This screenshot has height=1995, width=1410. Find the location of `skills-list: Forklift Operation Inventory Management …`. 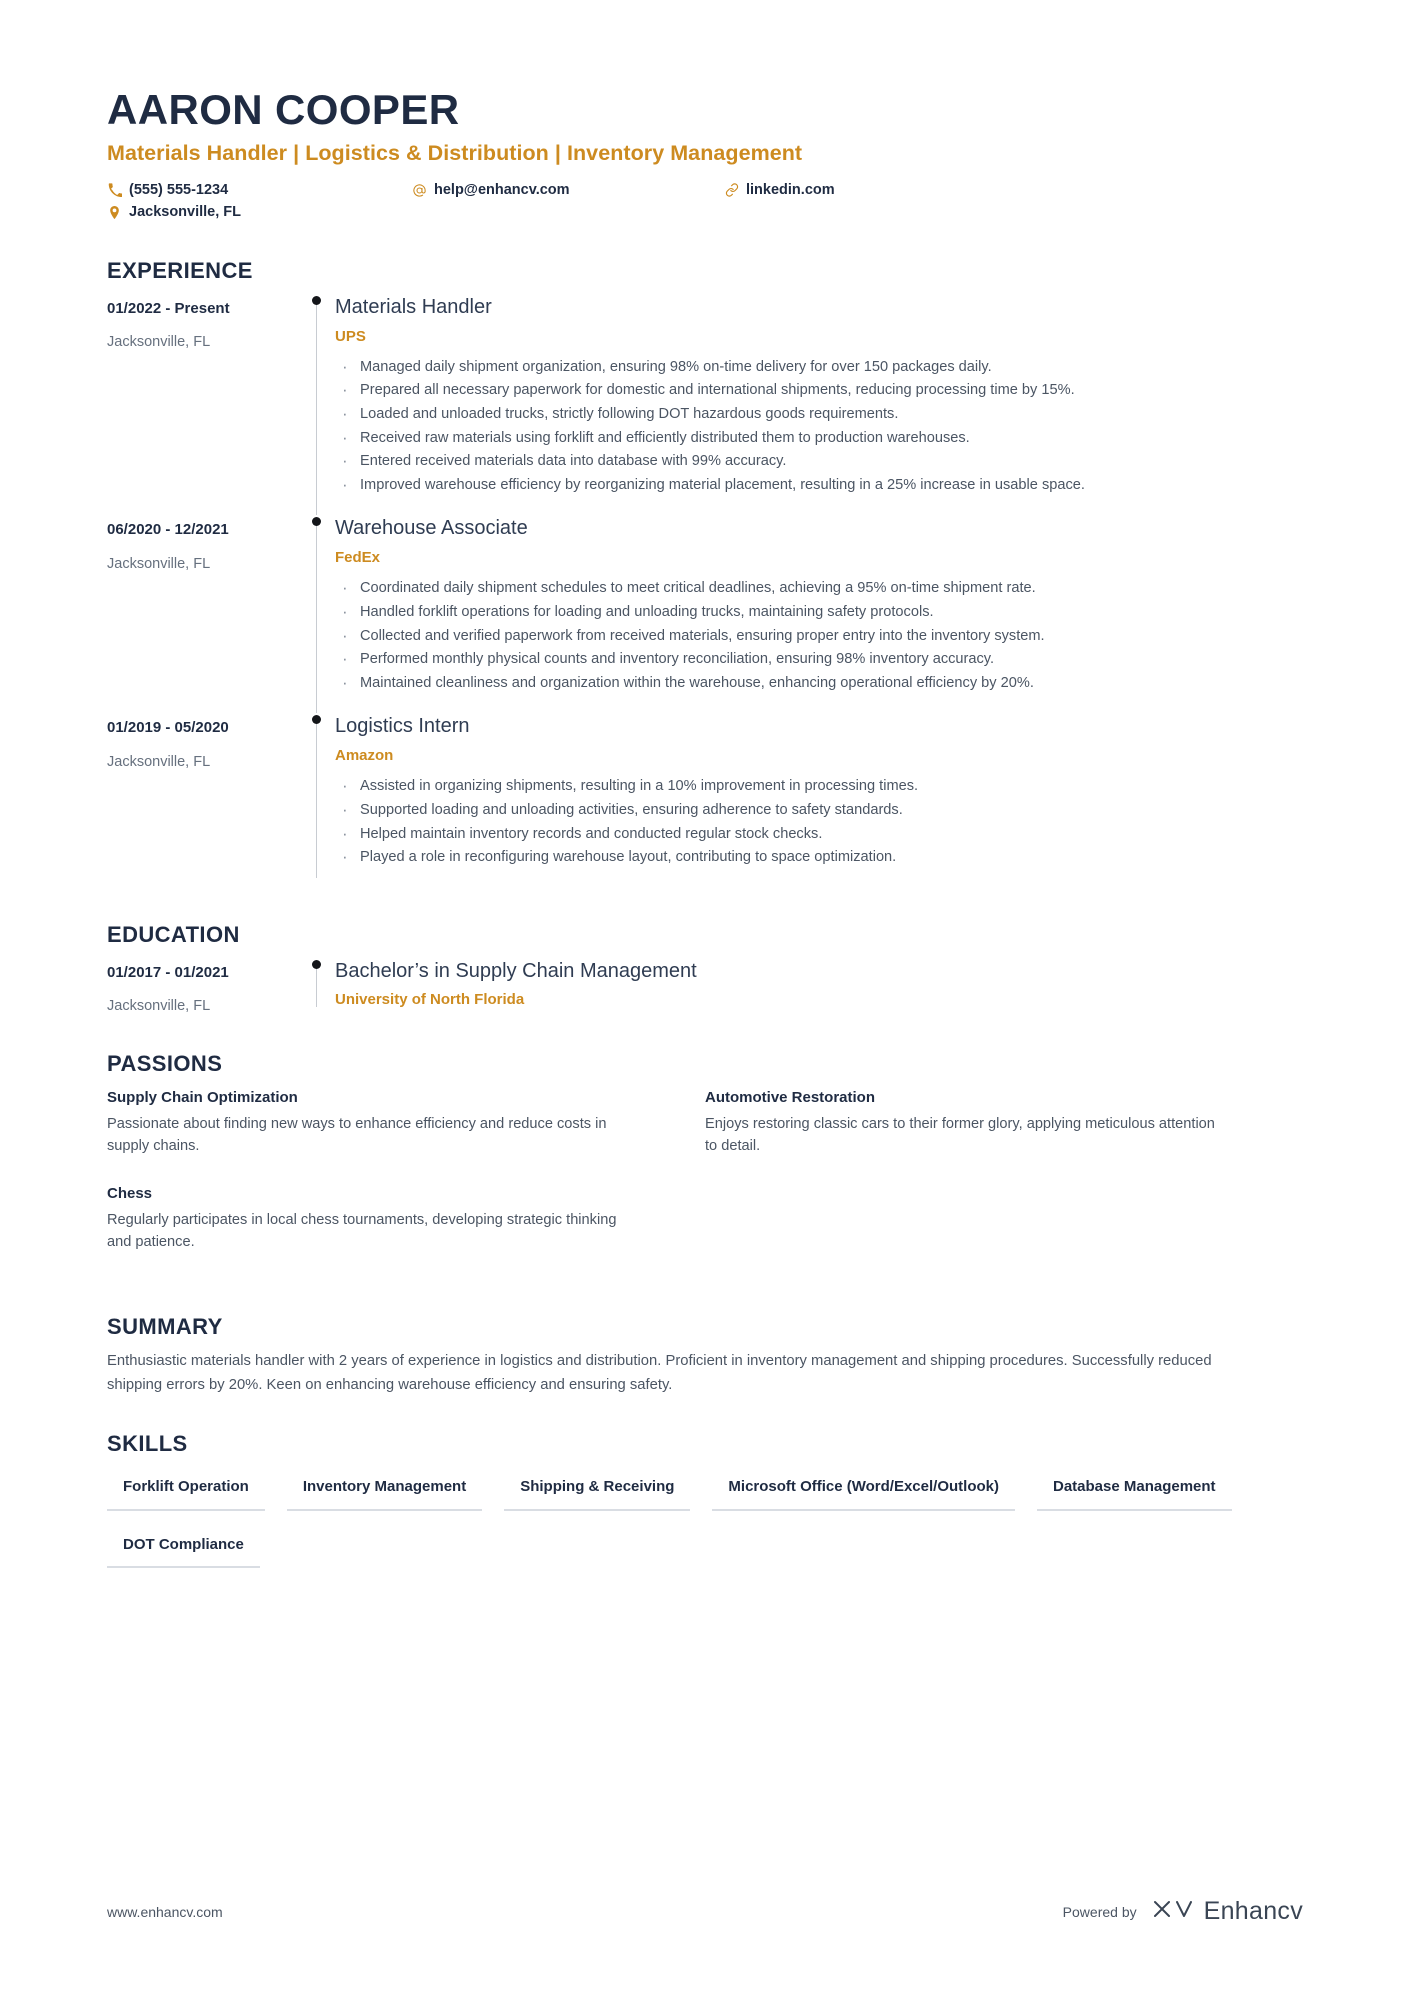

skills-list: Forklift Operation Inventory Management … is located at coordinates (672, 1524).